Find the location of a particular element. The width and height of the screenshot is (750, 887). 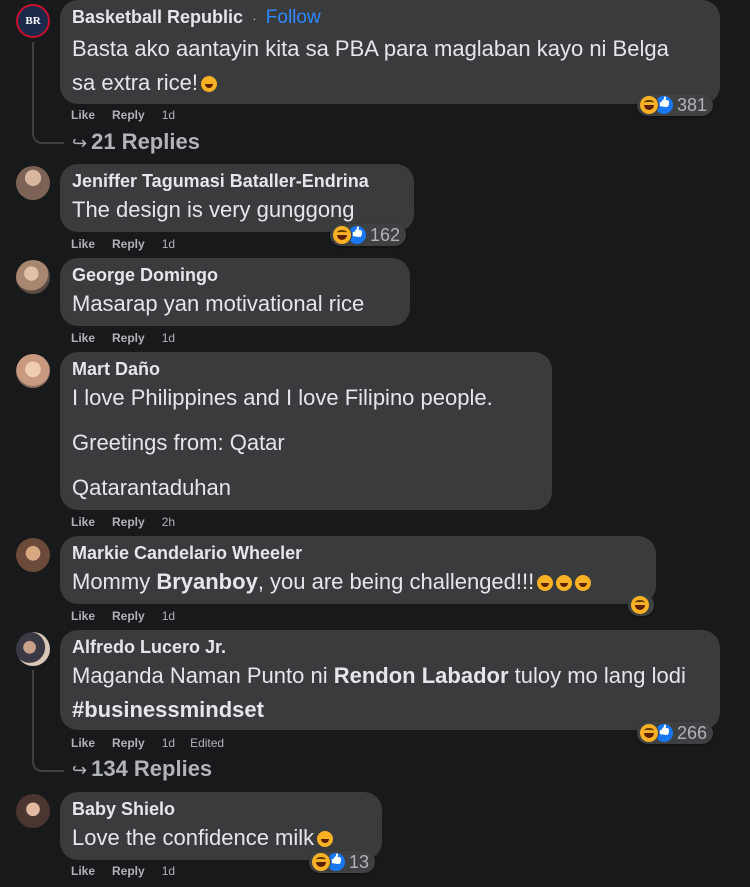

reaction-count: 162 is located at coordinates (385, 234).